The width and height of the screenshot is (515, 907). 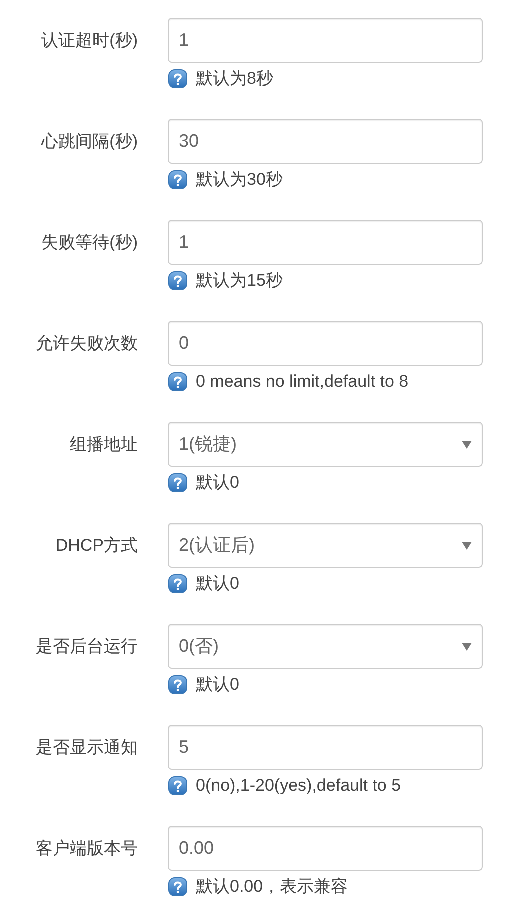 What do you see at coordinates (272, 887) in the screenshot?
I see `hint-text: 默认0.00，表示兼容` at bounding box center [272, 887].